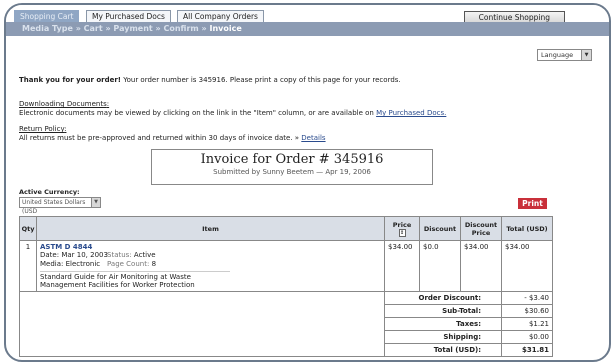  I want to click on item-title-link: ASTM D 4844, so click(210, 247).